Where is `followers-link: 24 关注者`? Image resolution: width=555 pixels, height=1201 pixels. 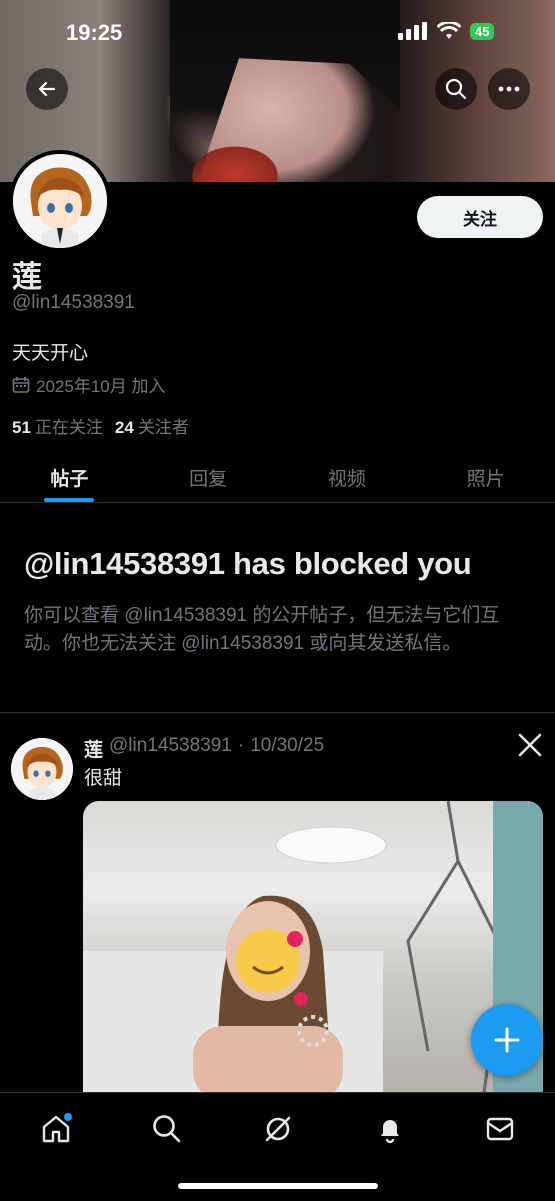 followers-link: 24 关注者 is located at coordinates (152, 425).